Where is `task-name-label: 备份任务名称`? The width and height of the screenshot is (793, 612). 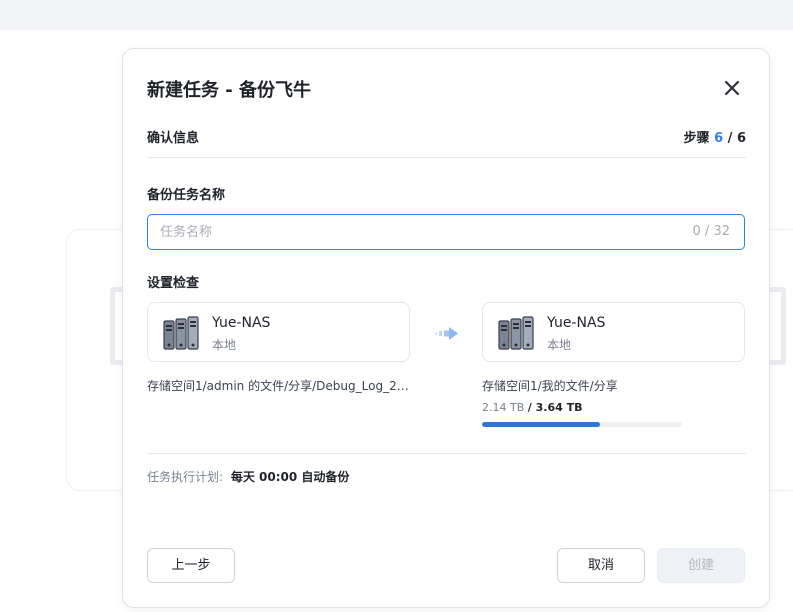
task-name-label: 备份任务名称 is located at coordinates (186, 195).